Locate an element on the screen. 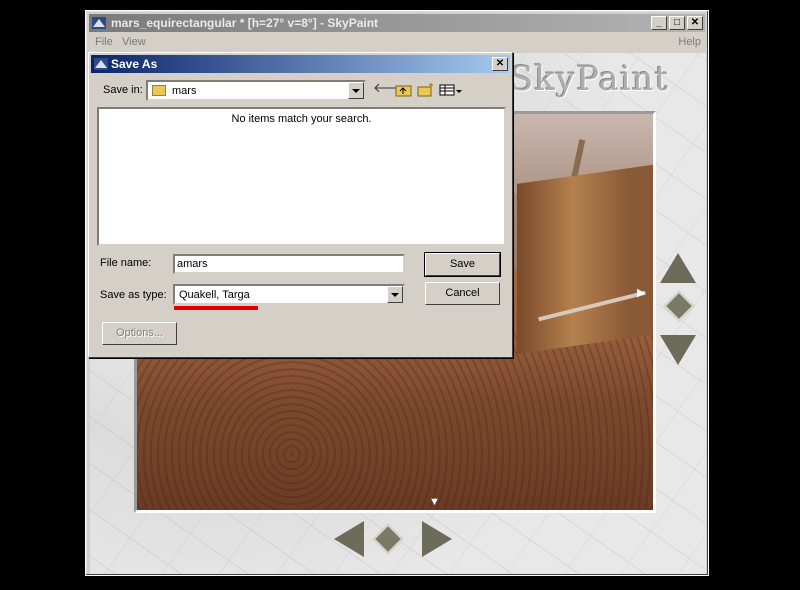  file-name-label: File name: is located at coordinates (126, 263).